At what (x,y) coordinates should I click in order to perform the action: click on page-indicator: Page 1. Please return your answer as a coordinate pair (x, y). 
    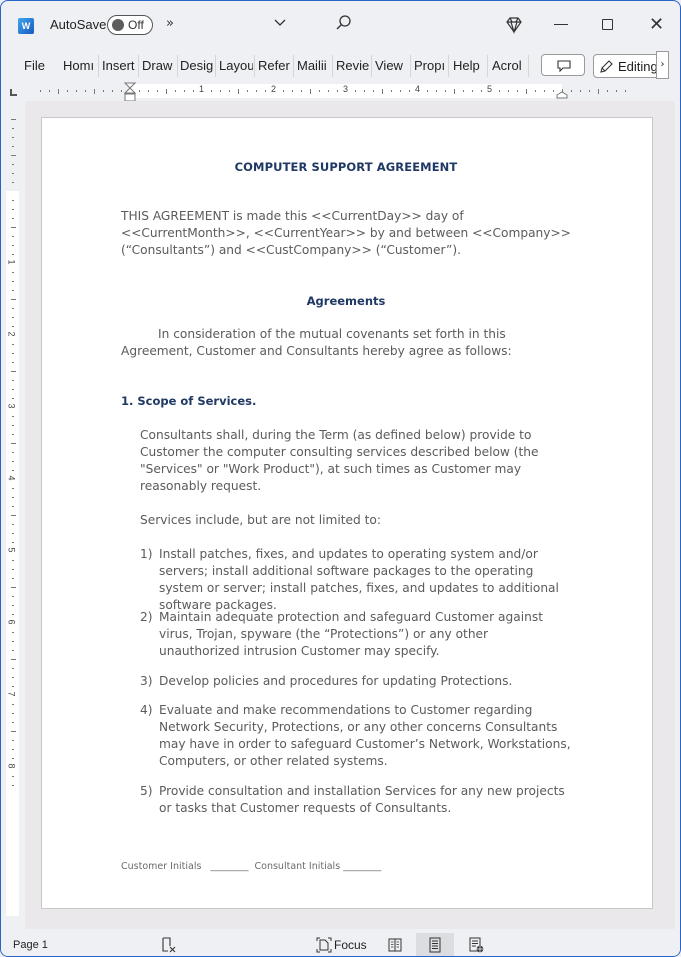
    Looking at the image, I should click on (30, 945).